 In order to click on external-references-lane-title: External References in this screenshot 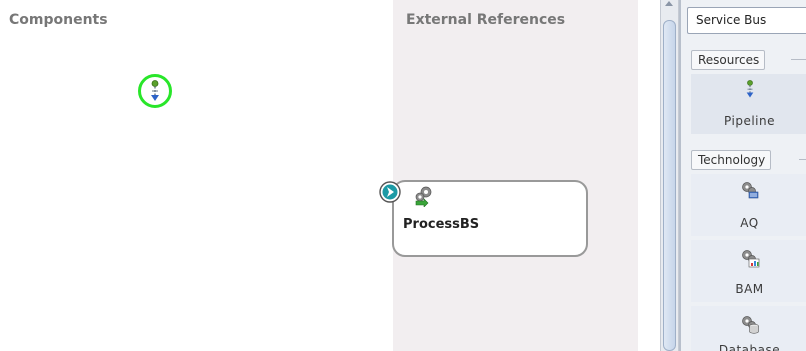, I will do `click(486, 20)`.